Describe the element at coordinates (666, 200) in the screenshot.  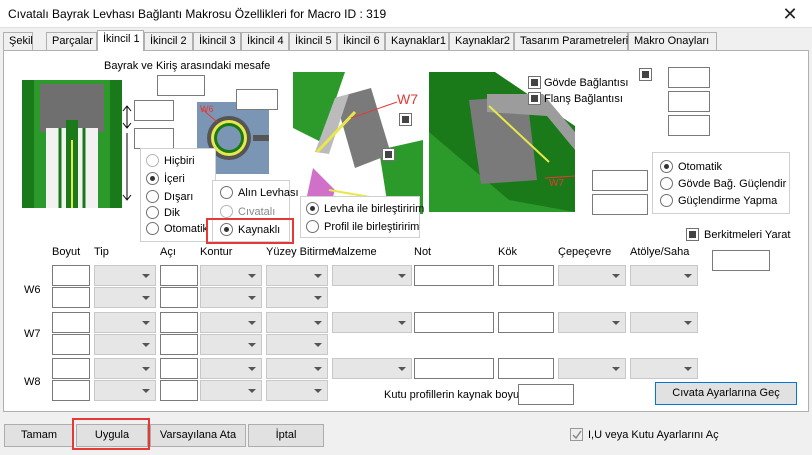
I see `radio-guclendirme-yapma` at that location.